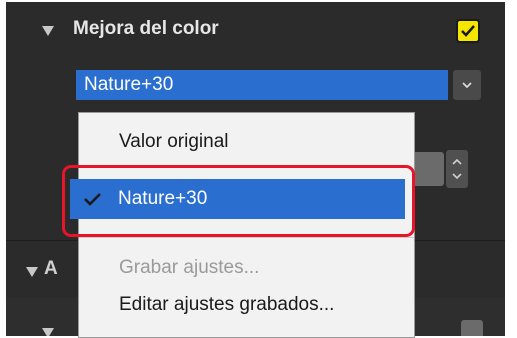  I want to click on menu-item-label: Valor original, so click(174, 141).